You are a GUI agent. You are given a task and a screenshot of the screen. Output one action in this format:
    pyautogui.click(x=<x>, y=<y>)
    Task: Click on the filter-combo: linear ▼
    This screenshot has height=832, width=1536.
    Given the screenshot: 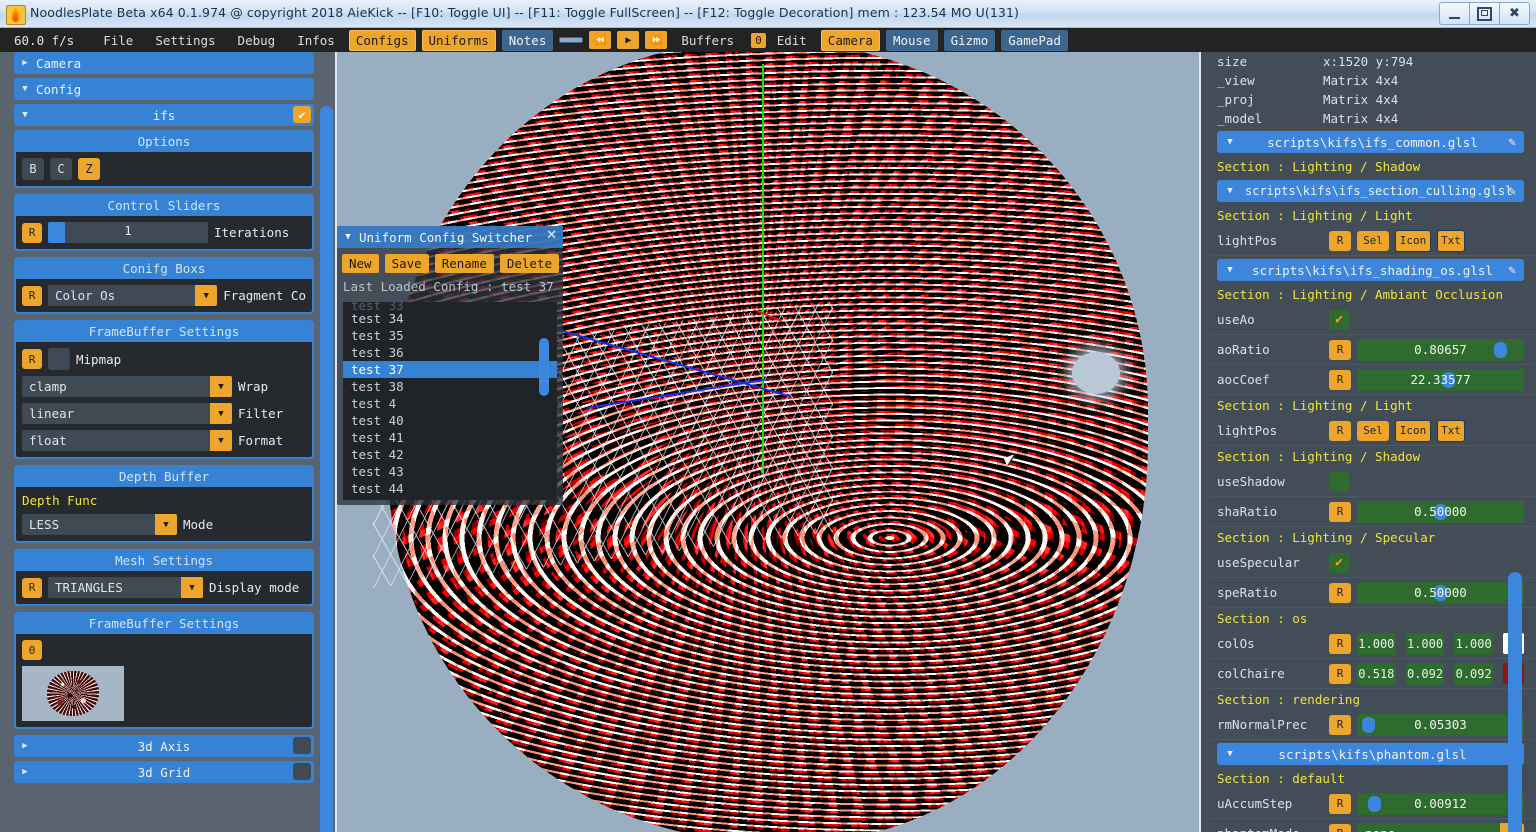 What is the action you would take?
    pyautogui.click(x=127, y=413)
    